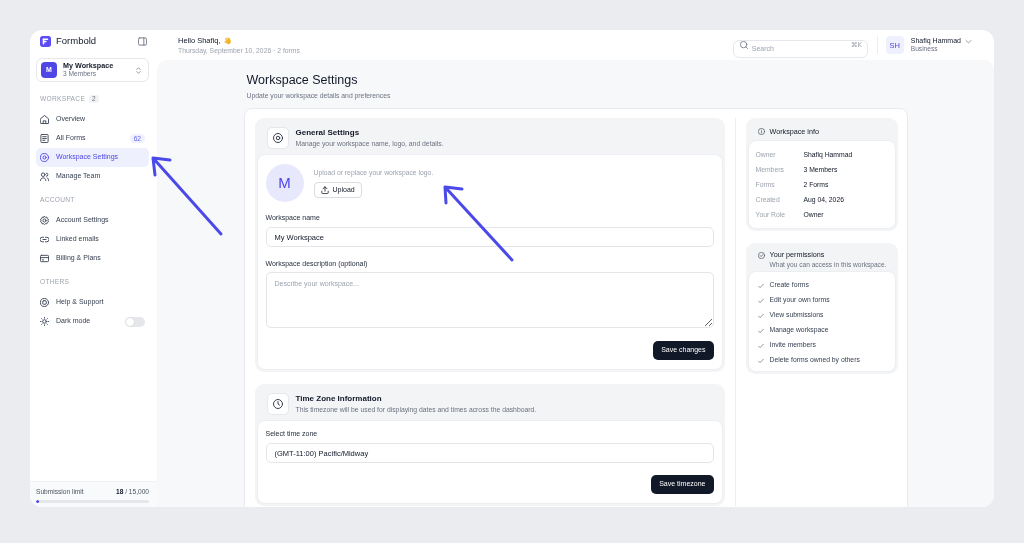 The width and height of the screenshot is (1024, 543). What do you see at coordinates (135, 321) in the screenshot?
I see `toggle-switch` at bounding box center [135, 321].